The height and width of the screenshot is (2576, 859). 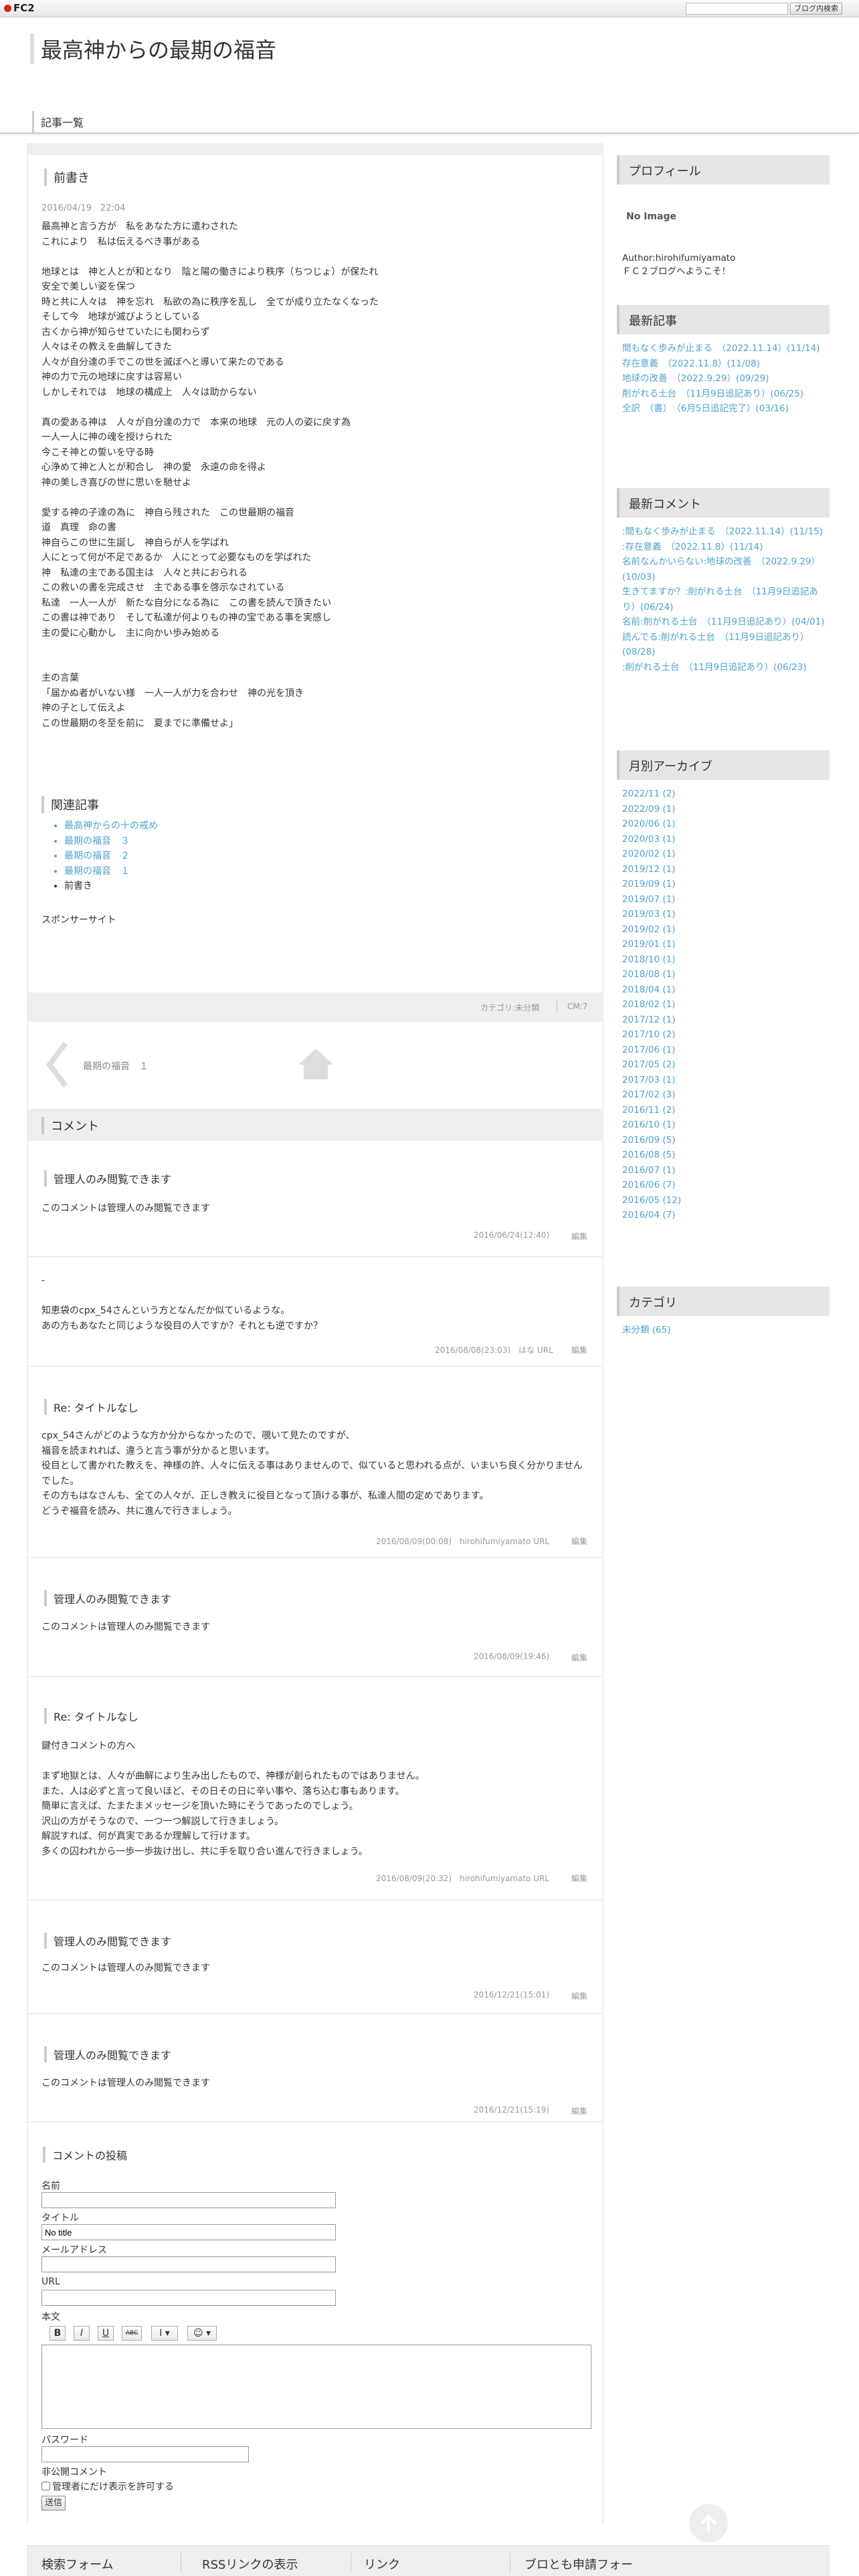 What do you see at coordinates (91, 1716) in the screenshot?
I see `comment-title: Re: タイトルなし` at bounding box center [91, 1716].